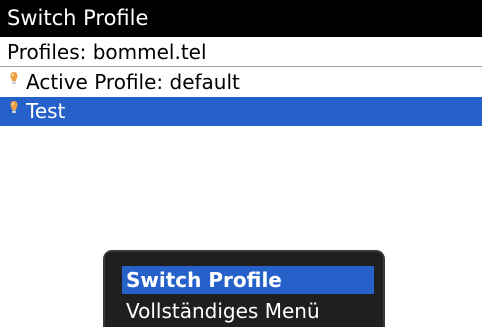  I want to click on profile-item-label: Active Profile: default, so click(133, 82).